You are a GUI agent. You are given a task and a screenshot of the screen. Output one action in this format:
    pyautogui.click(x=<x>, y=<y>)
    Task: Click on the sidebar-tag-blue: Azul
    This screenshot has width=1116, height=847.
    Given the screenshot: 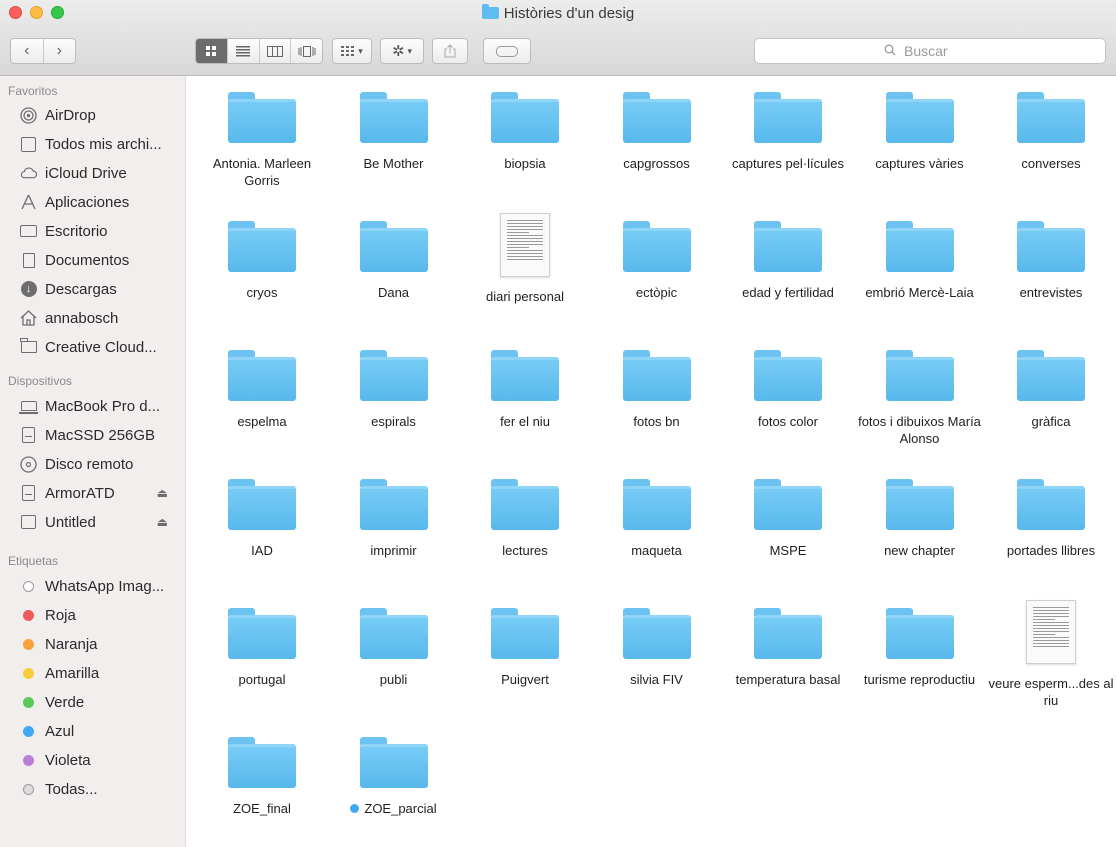 What is the action you would take?
    pyautogui.click(x=100, y=731)
    